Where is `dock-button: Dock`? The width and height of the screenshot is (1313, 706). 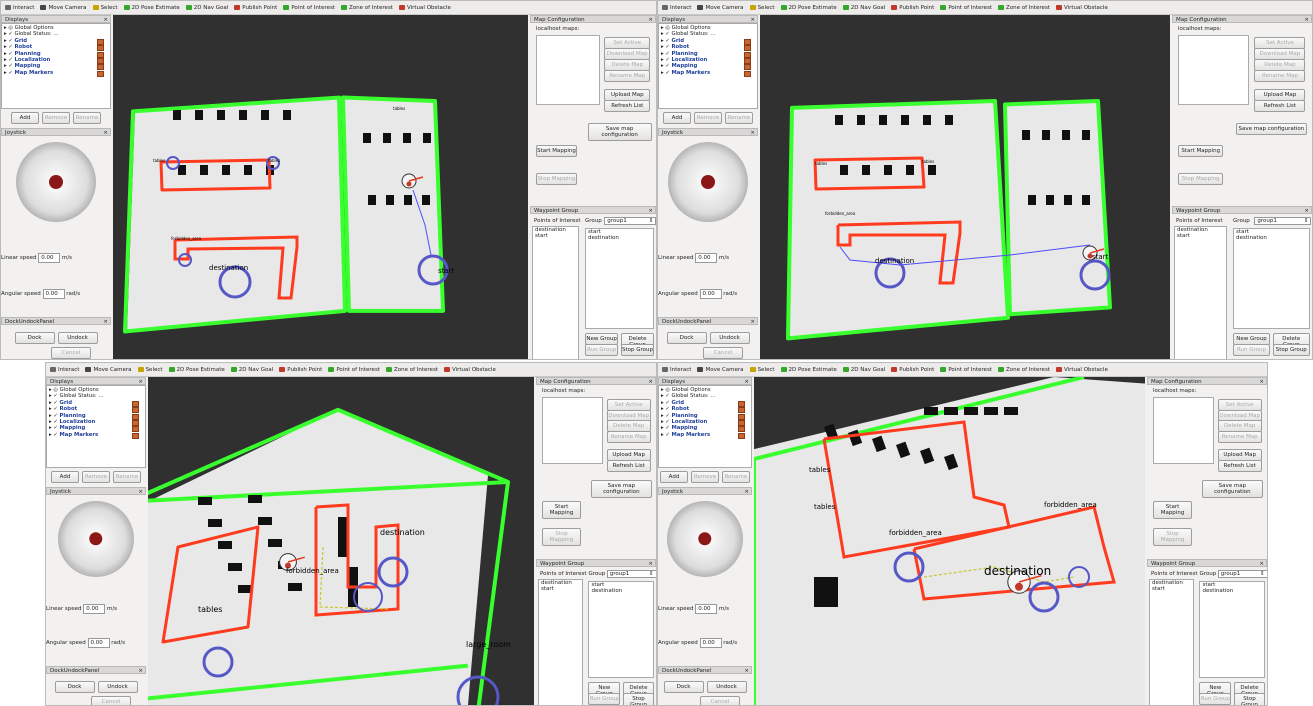 dock-button: Dock is located at coordinates (74, 686).